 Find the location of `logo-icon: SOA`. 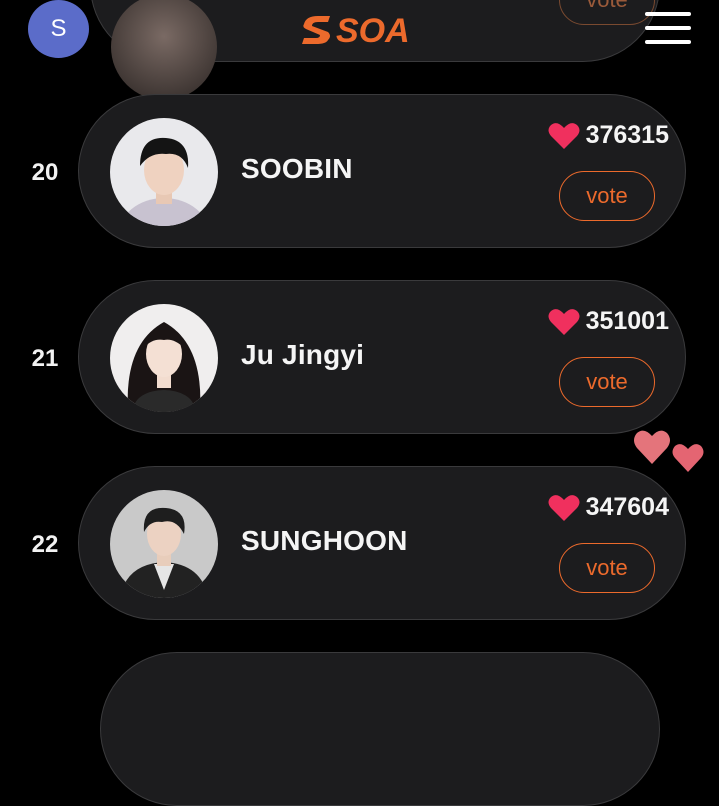

logo-icon: SOA is located at coordinates (356, 31).